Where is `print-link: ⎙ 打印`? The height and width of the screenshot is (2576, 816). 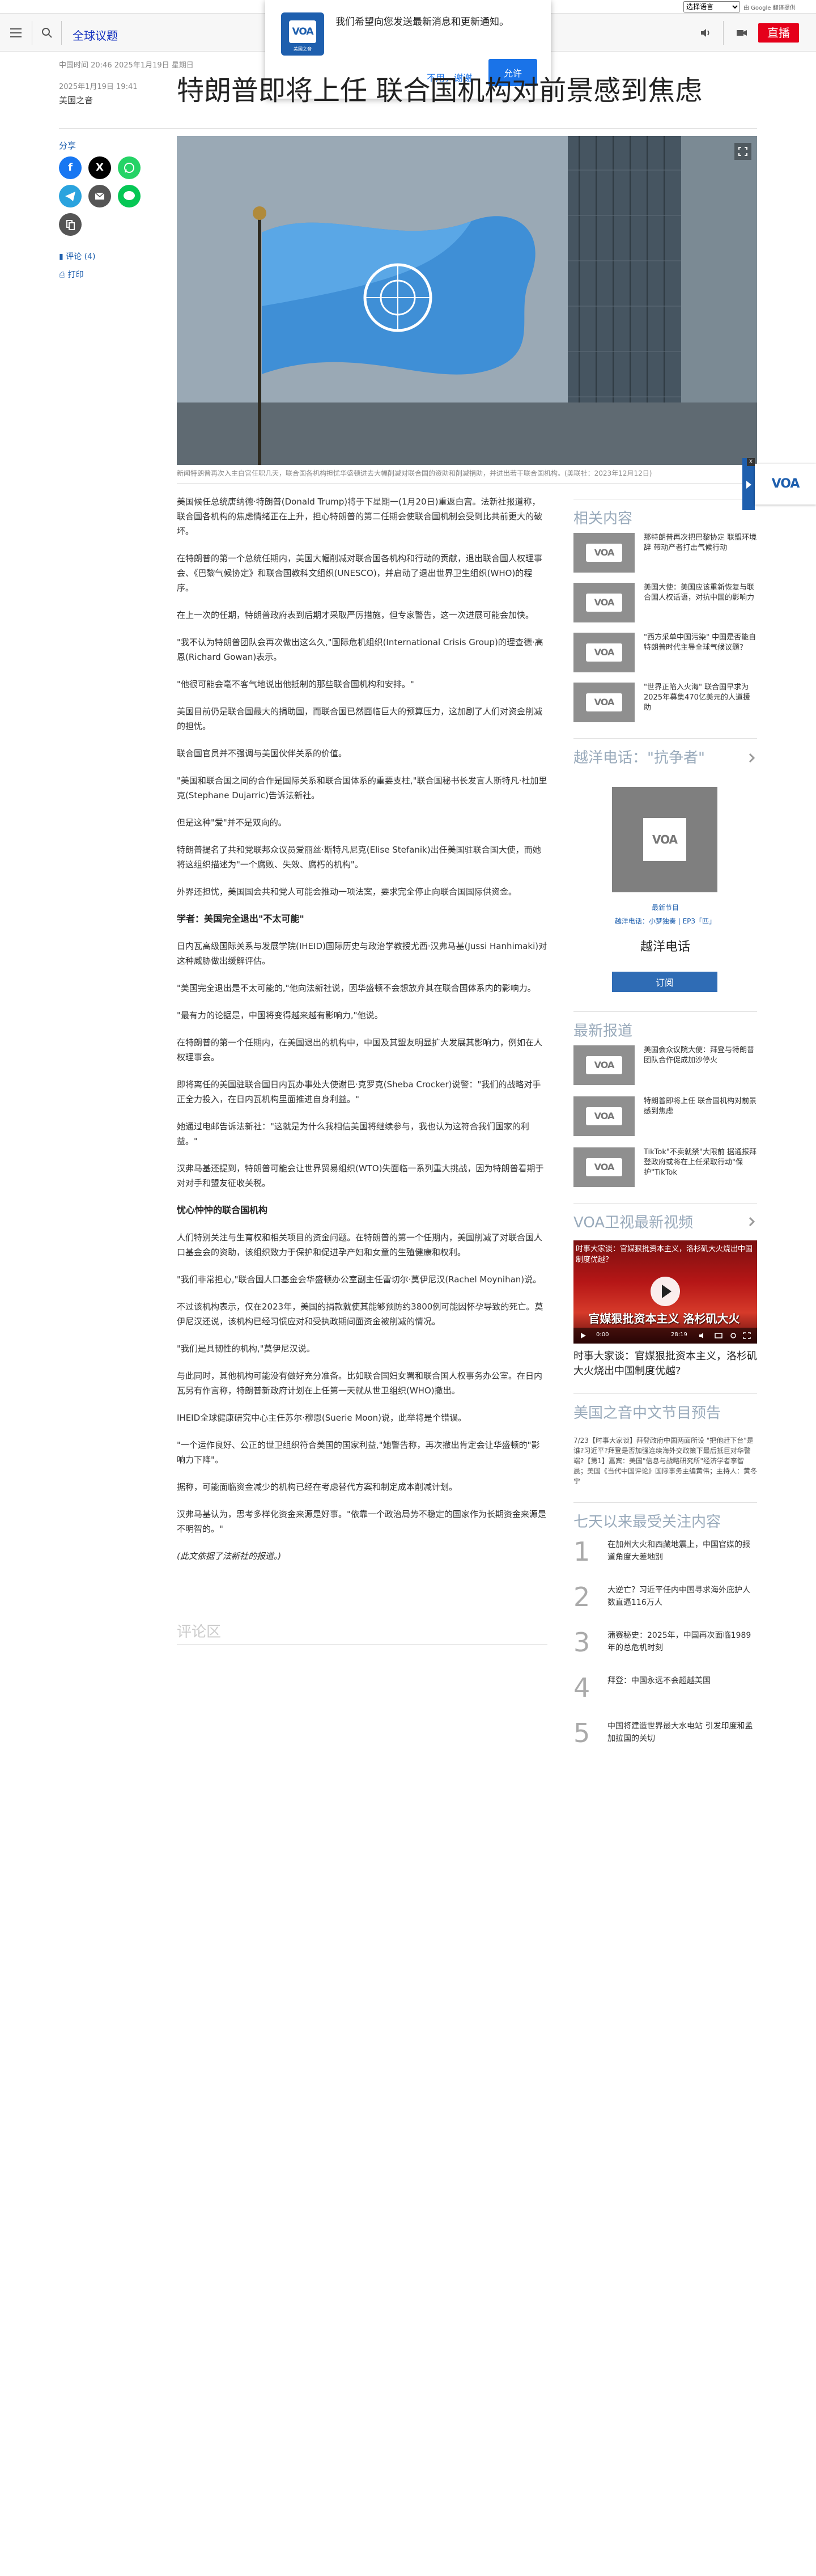 print-link: ⎙ 打印 is located at coordinates (71, 274).